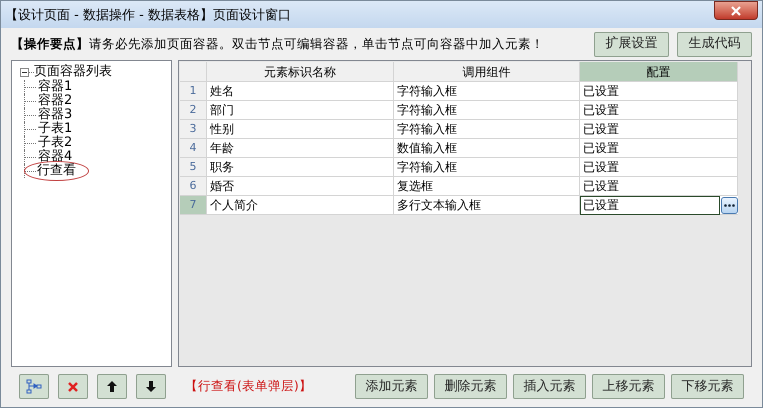 This screenshot has width=763, height=408. What do you see at coordinates (300, 129) in the screenshot?
I see `table-cell: 性别` at bounding box center [300, 129].